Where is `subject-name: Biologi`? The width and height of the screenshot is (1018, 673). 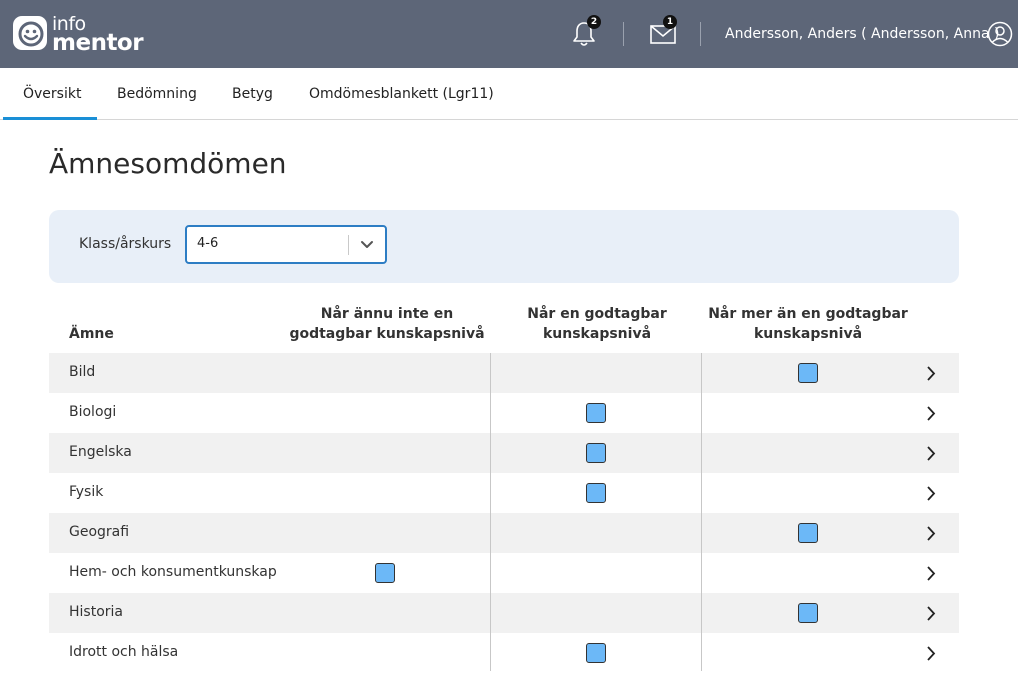 subject-name: Biologi is located at coordinates (93, 412).